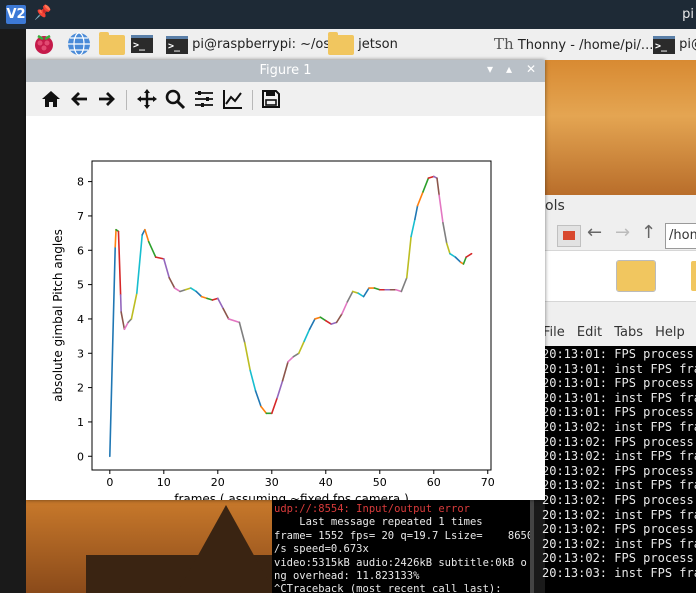 The width and height of the screenshot is (696, 593). What do you see at coordinates (79, 44) in the screenshot?
I see `browser-globe-icon` at bounding box center [79, 44].